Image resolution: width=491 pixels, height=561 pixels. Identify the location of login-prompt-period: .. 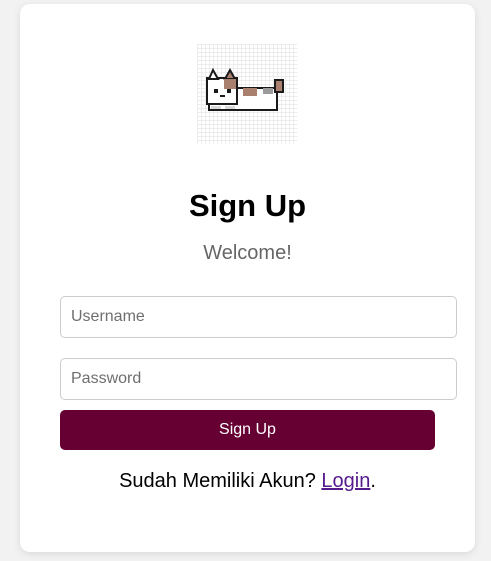
(373, 481).